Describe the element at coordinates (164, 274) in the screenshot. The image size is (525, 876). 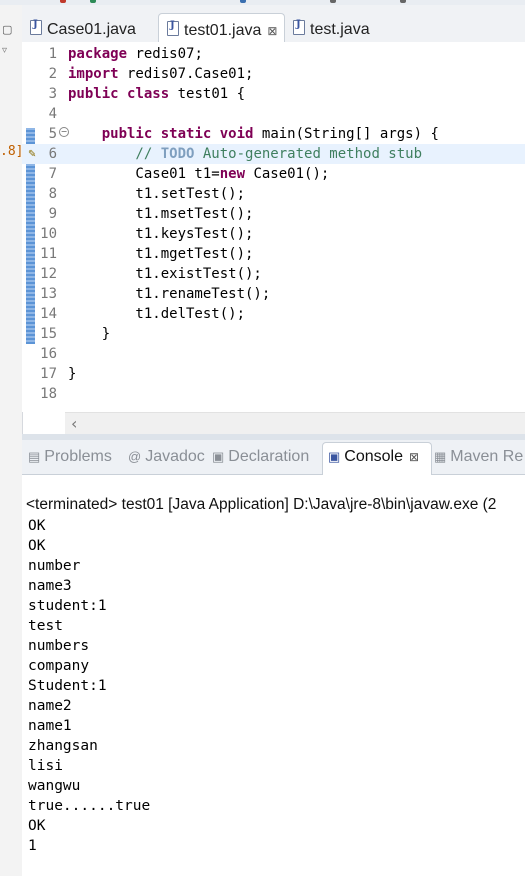
I see `code-text: t1.existTest();` at that location.